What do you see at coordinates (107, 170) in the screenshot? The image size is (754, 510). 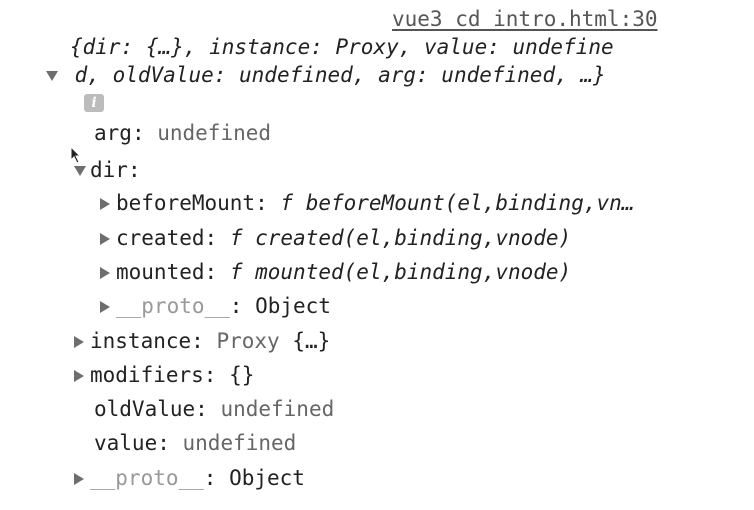 I see `prop-dir: dir:` at bounding box center [107, 170].